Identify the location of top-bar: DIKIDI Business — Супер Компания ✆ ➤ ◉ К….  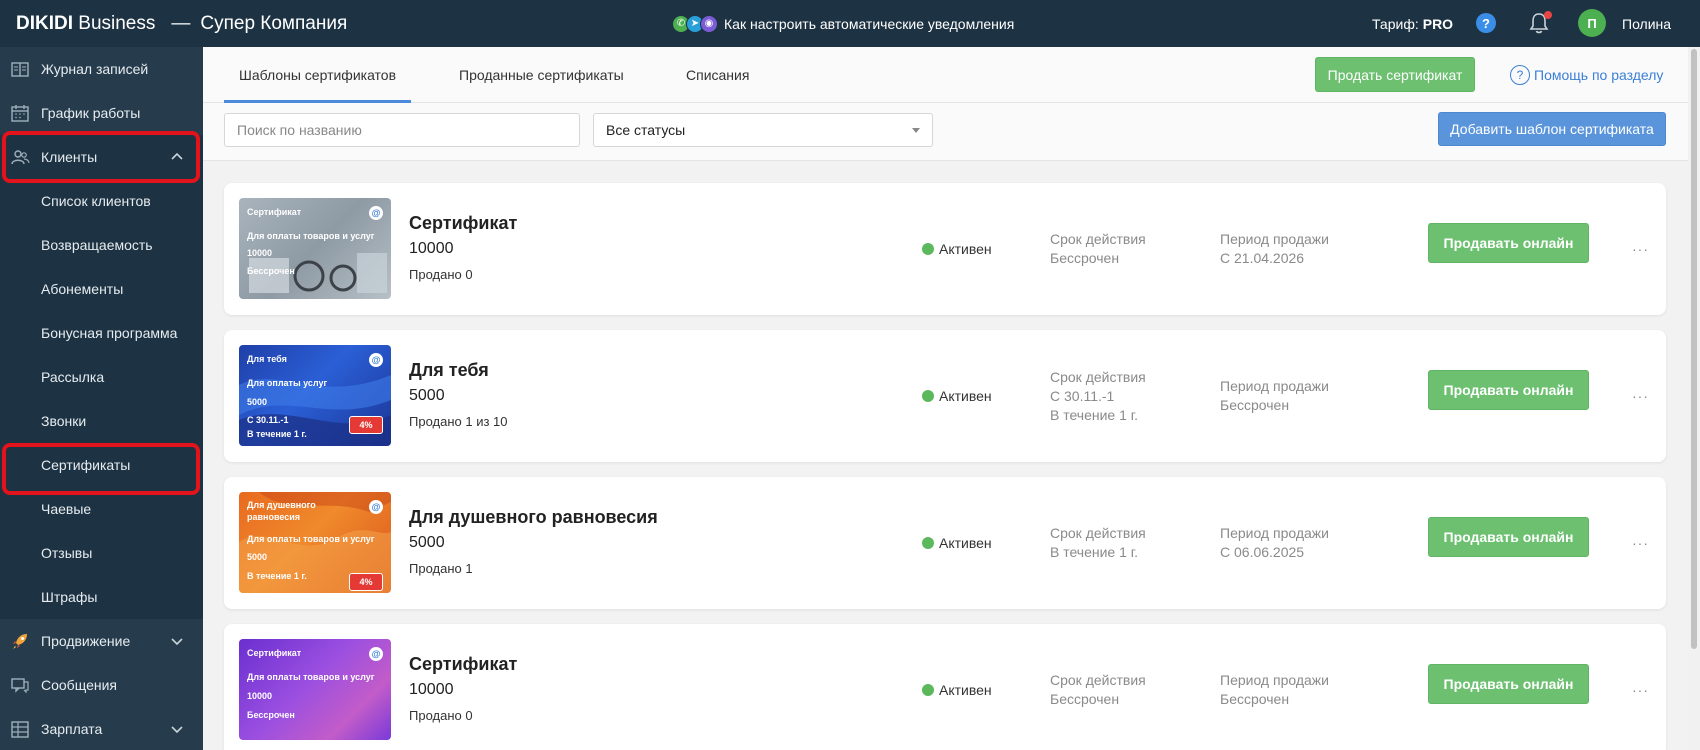
(850, 23).